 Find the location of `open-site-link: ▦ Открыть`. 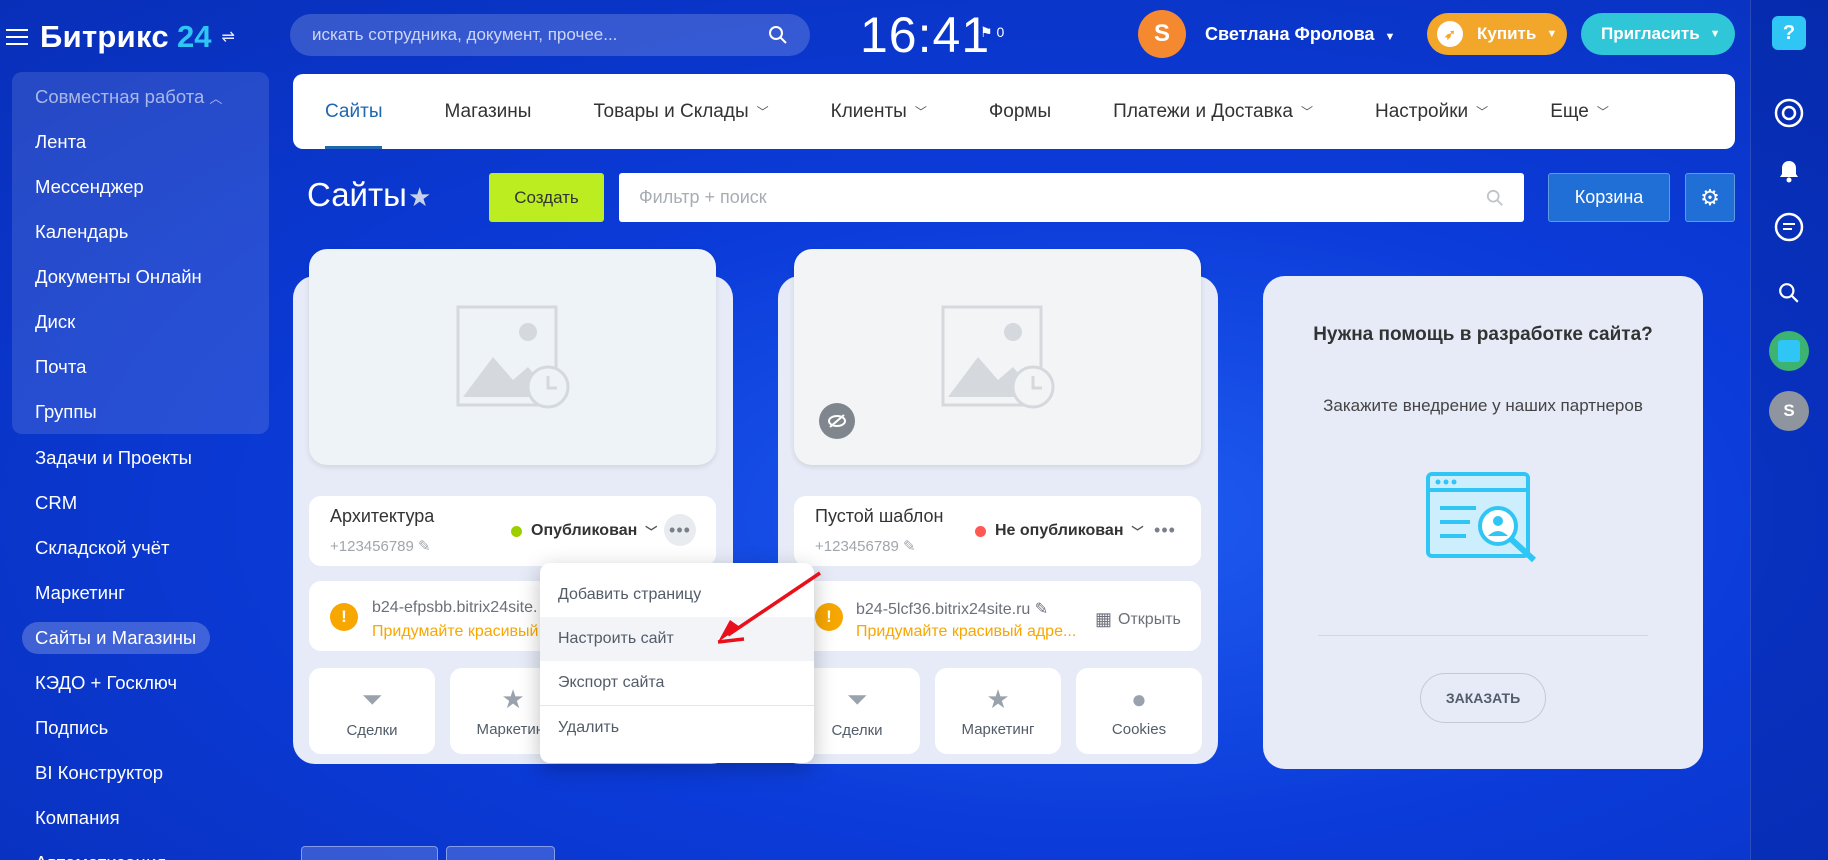

open-site-link: ▦ Открыть is located at coordinates (1138, 619).